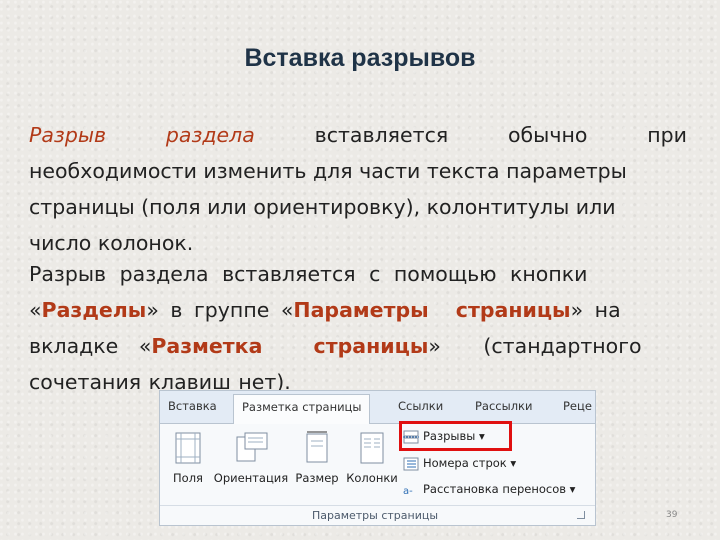 This screenshot has height=540, width=720. Describe the element at coordinates (535, 346) in the screenshot. I see `text: » (стандартного` at that location.